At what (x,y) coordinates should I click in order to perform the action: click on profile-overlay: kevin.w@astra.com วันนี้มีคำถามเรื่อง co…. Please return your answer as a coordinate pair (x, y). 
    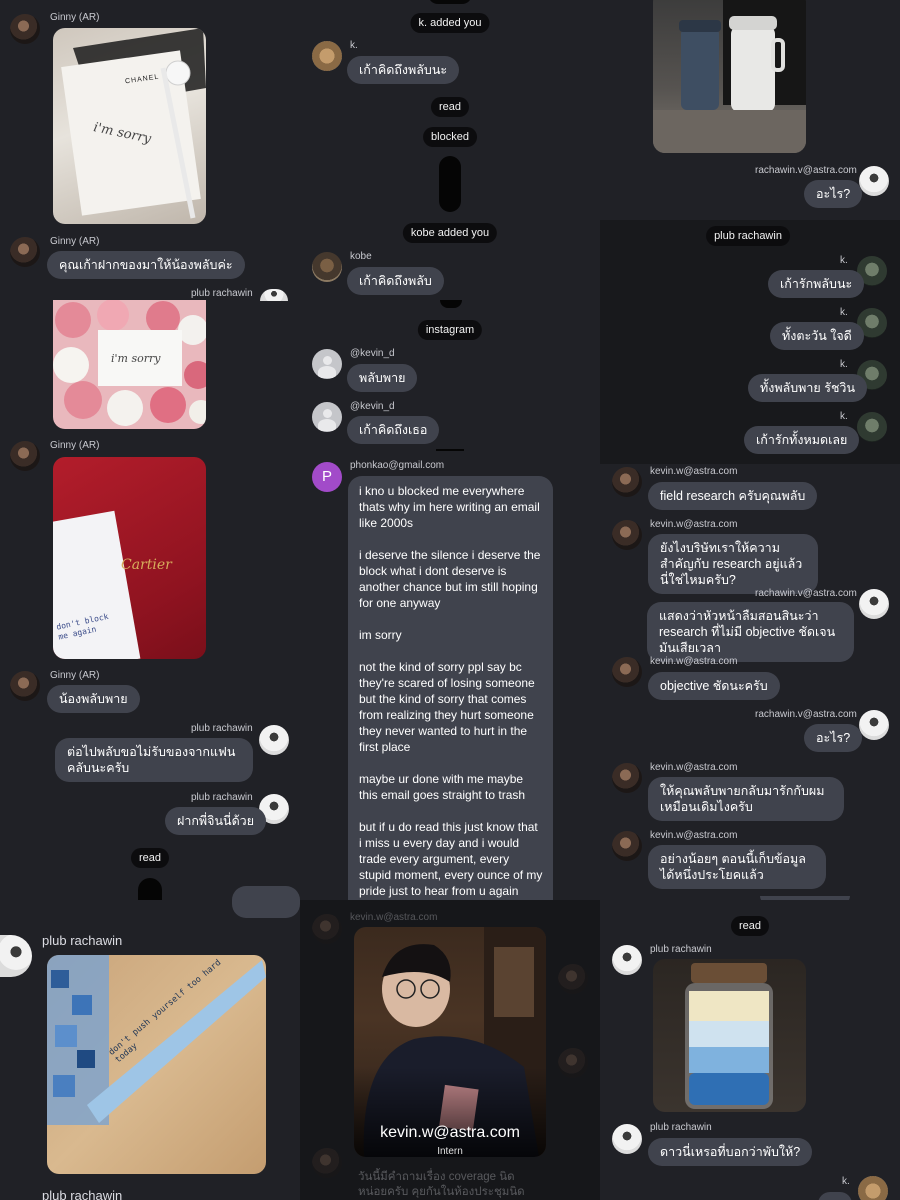
    Looking at the image, I should click on (450, 1050).